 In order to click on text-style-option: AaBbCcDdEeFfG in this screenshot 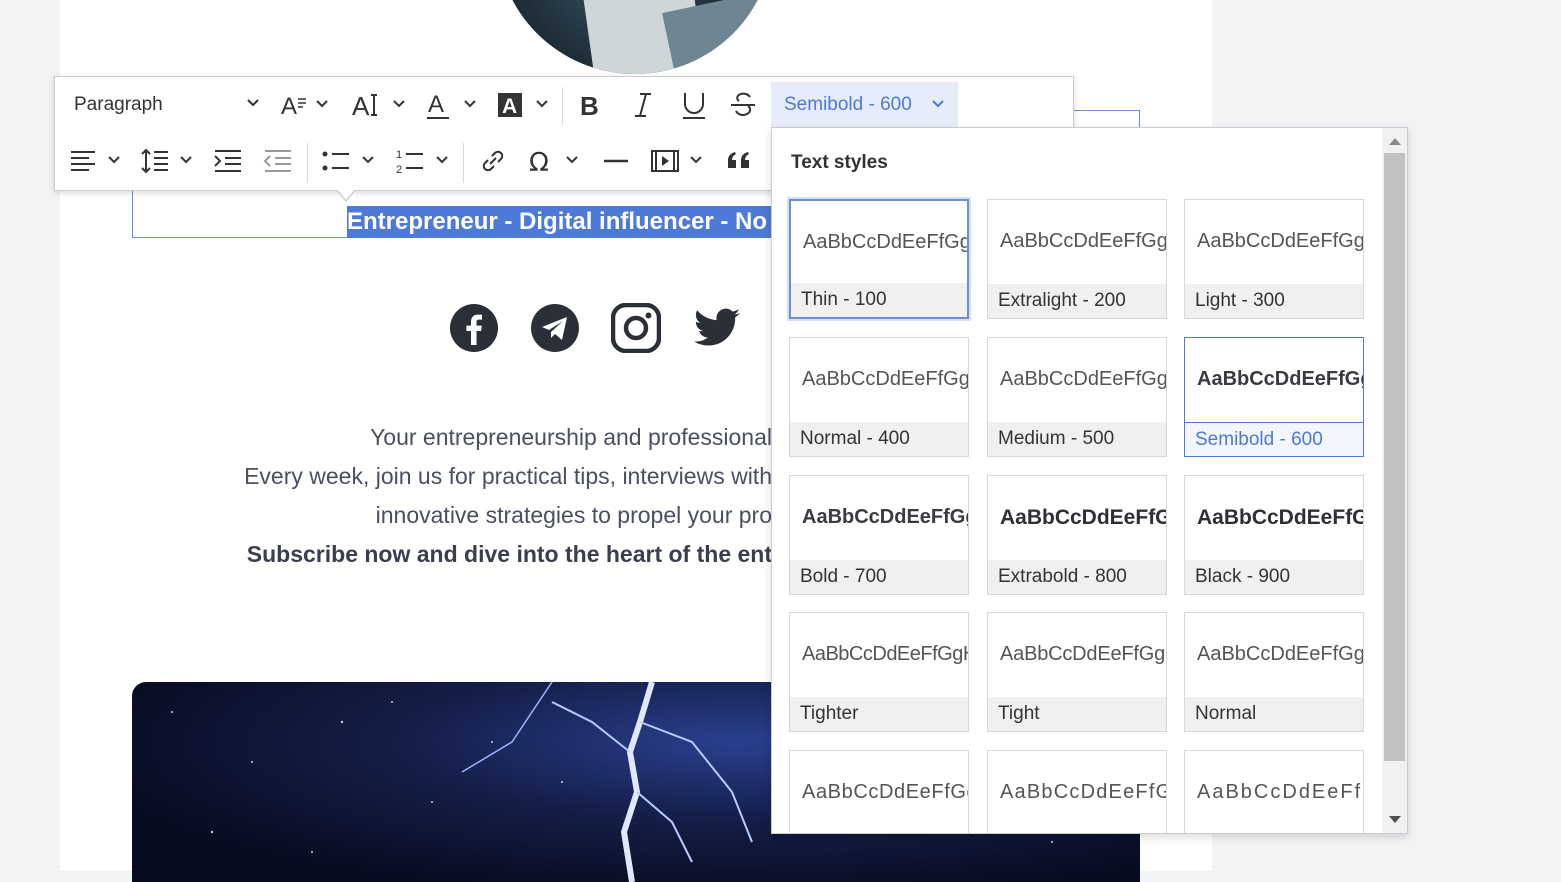, I will do `click(1077, 791)`.